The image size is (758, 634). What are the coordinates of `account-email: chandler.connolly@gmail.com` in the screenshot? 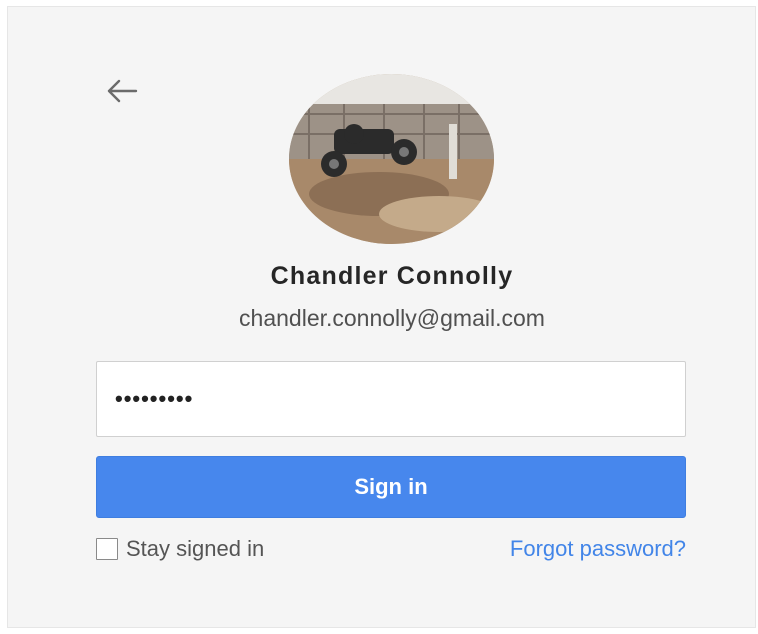 It's located at (392, 318).